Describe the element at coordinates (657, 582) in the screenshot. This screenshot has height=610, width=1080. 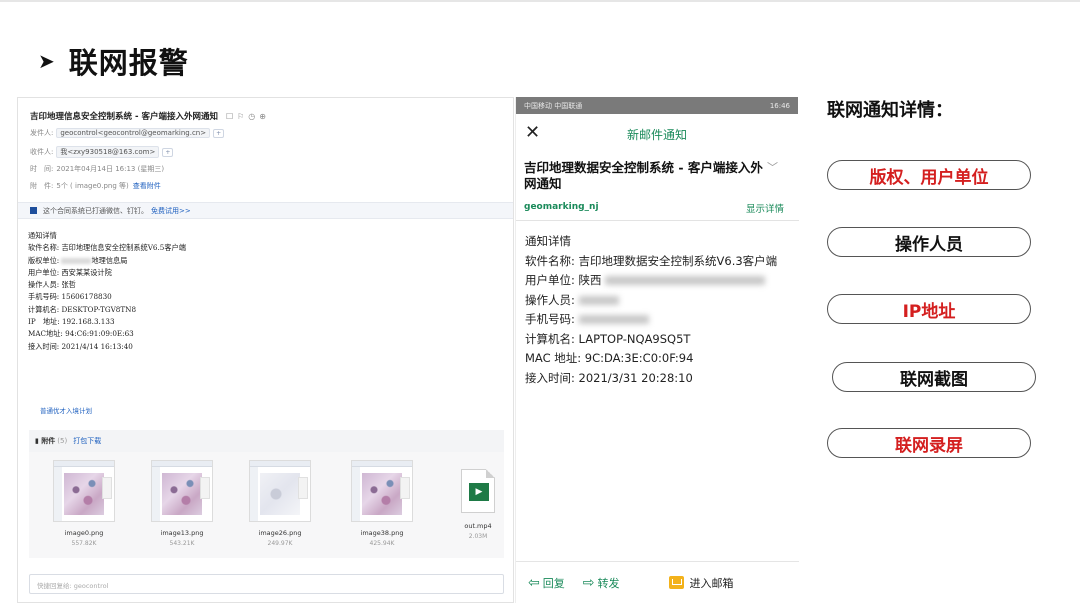
I see `phone-bottom-bar: ⇦ 回复 ⇨ 转发 进入邮箱` at that location.